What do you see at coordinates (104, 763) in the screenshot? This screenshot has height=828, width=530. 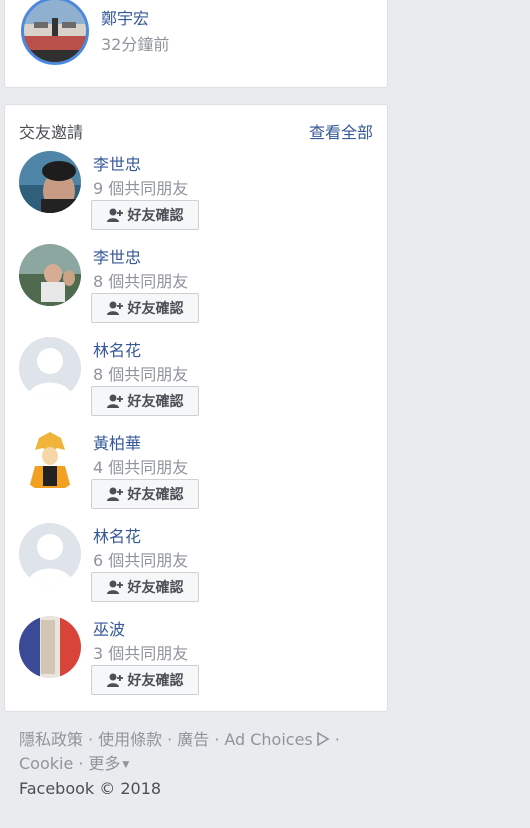 I see `more-label: 更多` at bounding box center [104, 763].